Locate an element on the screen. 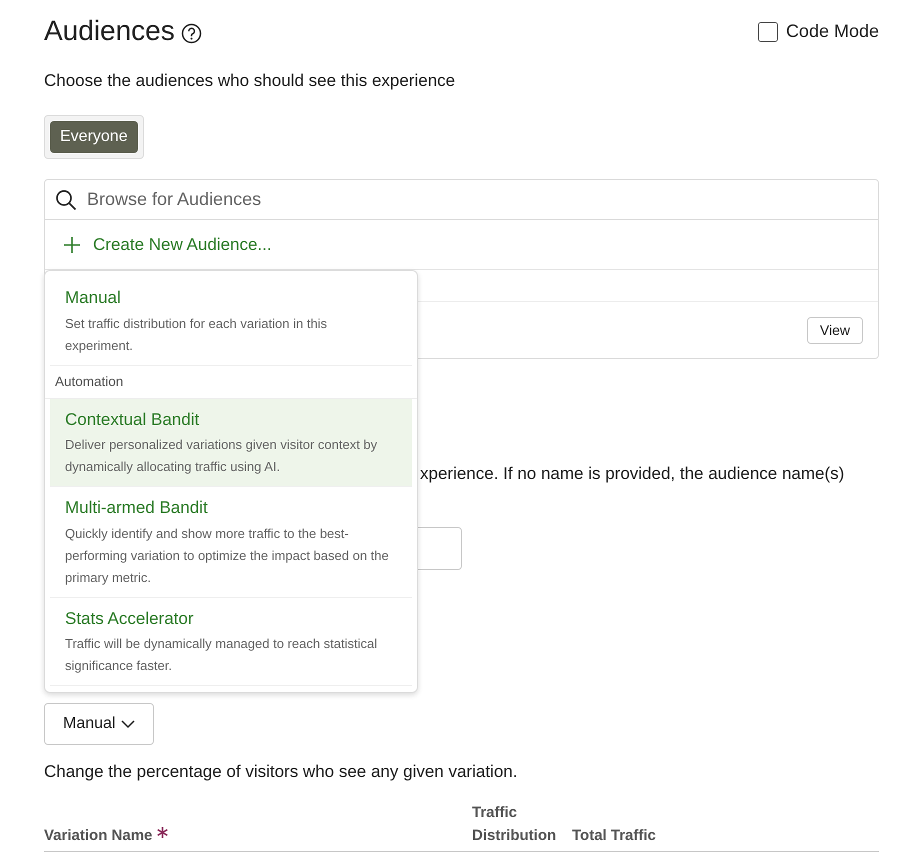  search-icon is located at coordinates (66, 199).